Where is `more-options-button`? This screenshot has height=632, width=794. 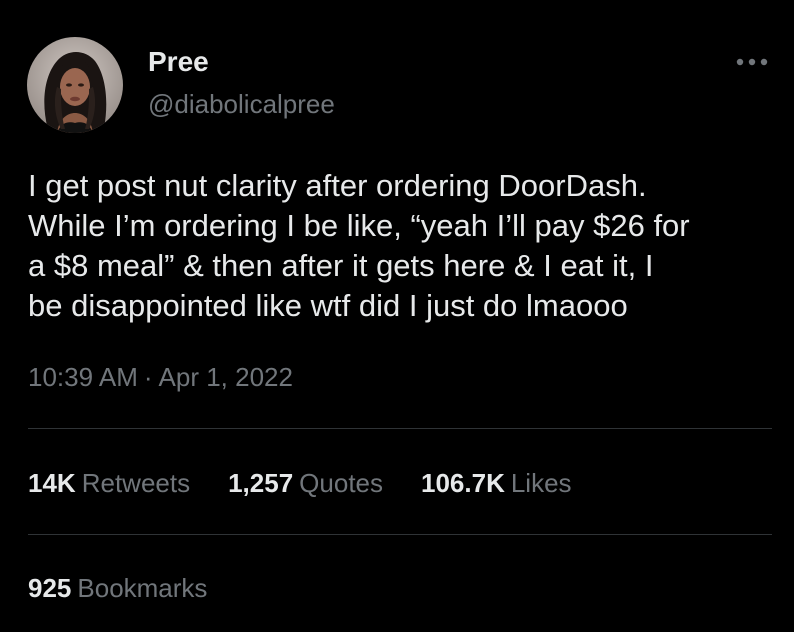
more-options-button is located at coordinates (752, 62).